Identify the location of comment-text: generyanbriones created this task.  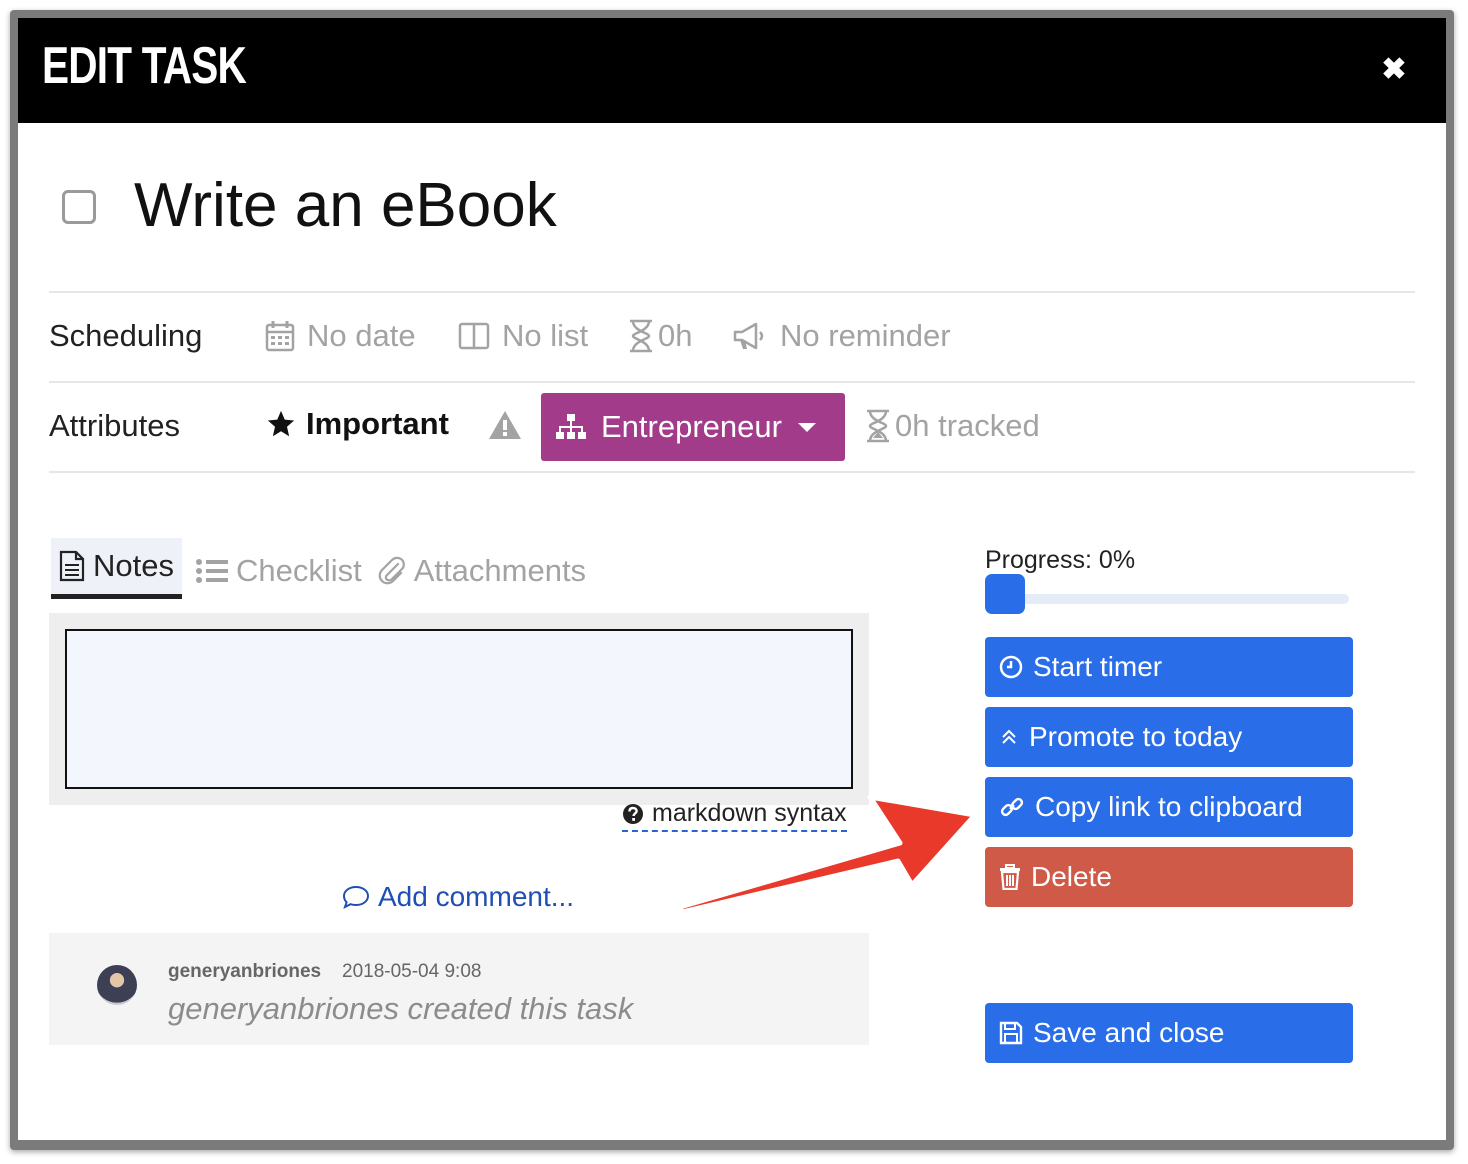
(401, 1008).